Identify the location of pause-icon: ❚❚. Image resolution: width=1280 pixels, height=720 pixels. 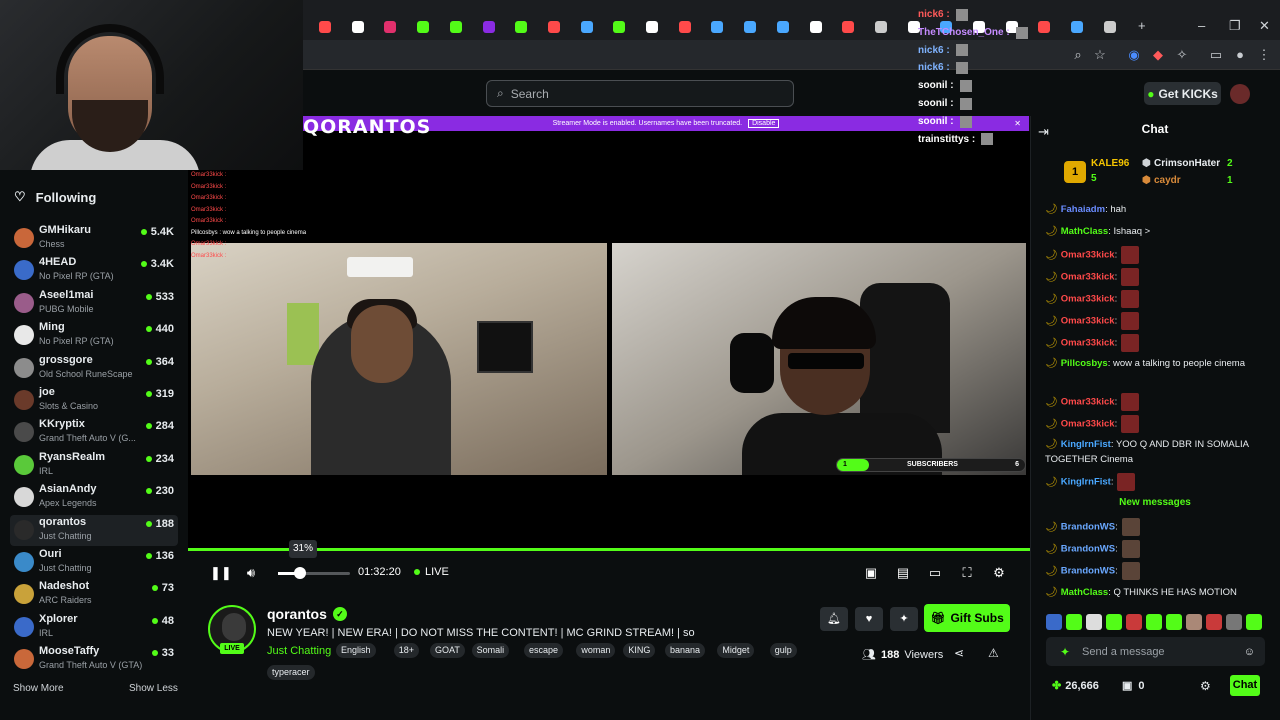
(221, 573).